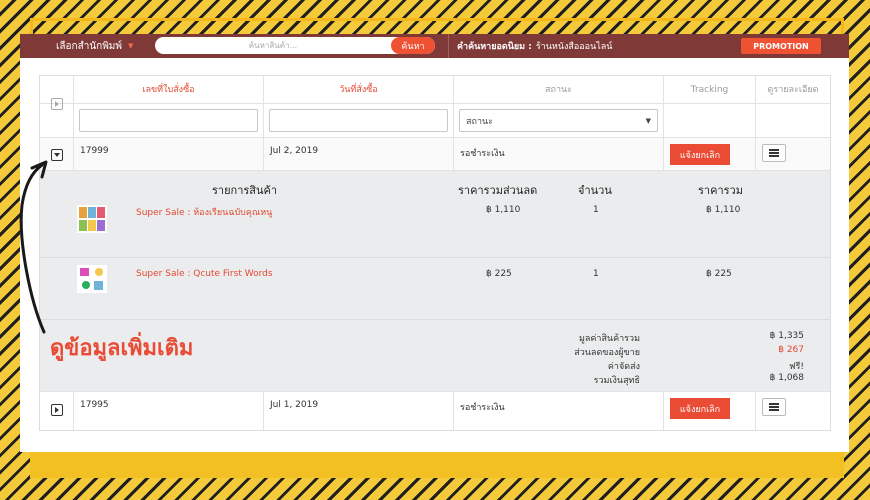 This screenshot has height=500, width=870. I want to click on detail-header-quantity: จำนวน, so click(595, 190).